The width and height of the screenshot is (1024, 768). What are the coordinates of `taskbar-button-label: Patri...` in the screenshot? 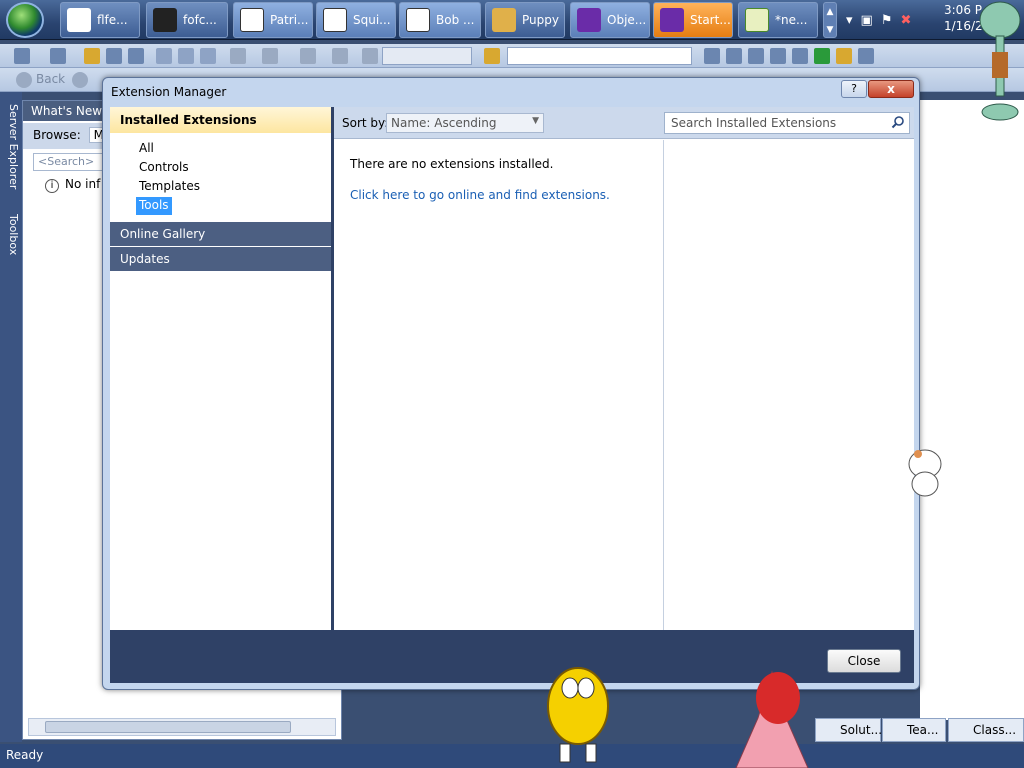 It's located at (289, 20).